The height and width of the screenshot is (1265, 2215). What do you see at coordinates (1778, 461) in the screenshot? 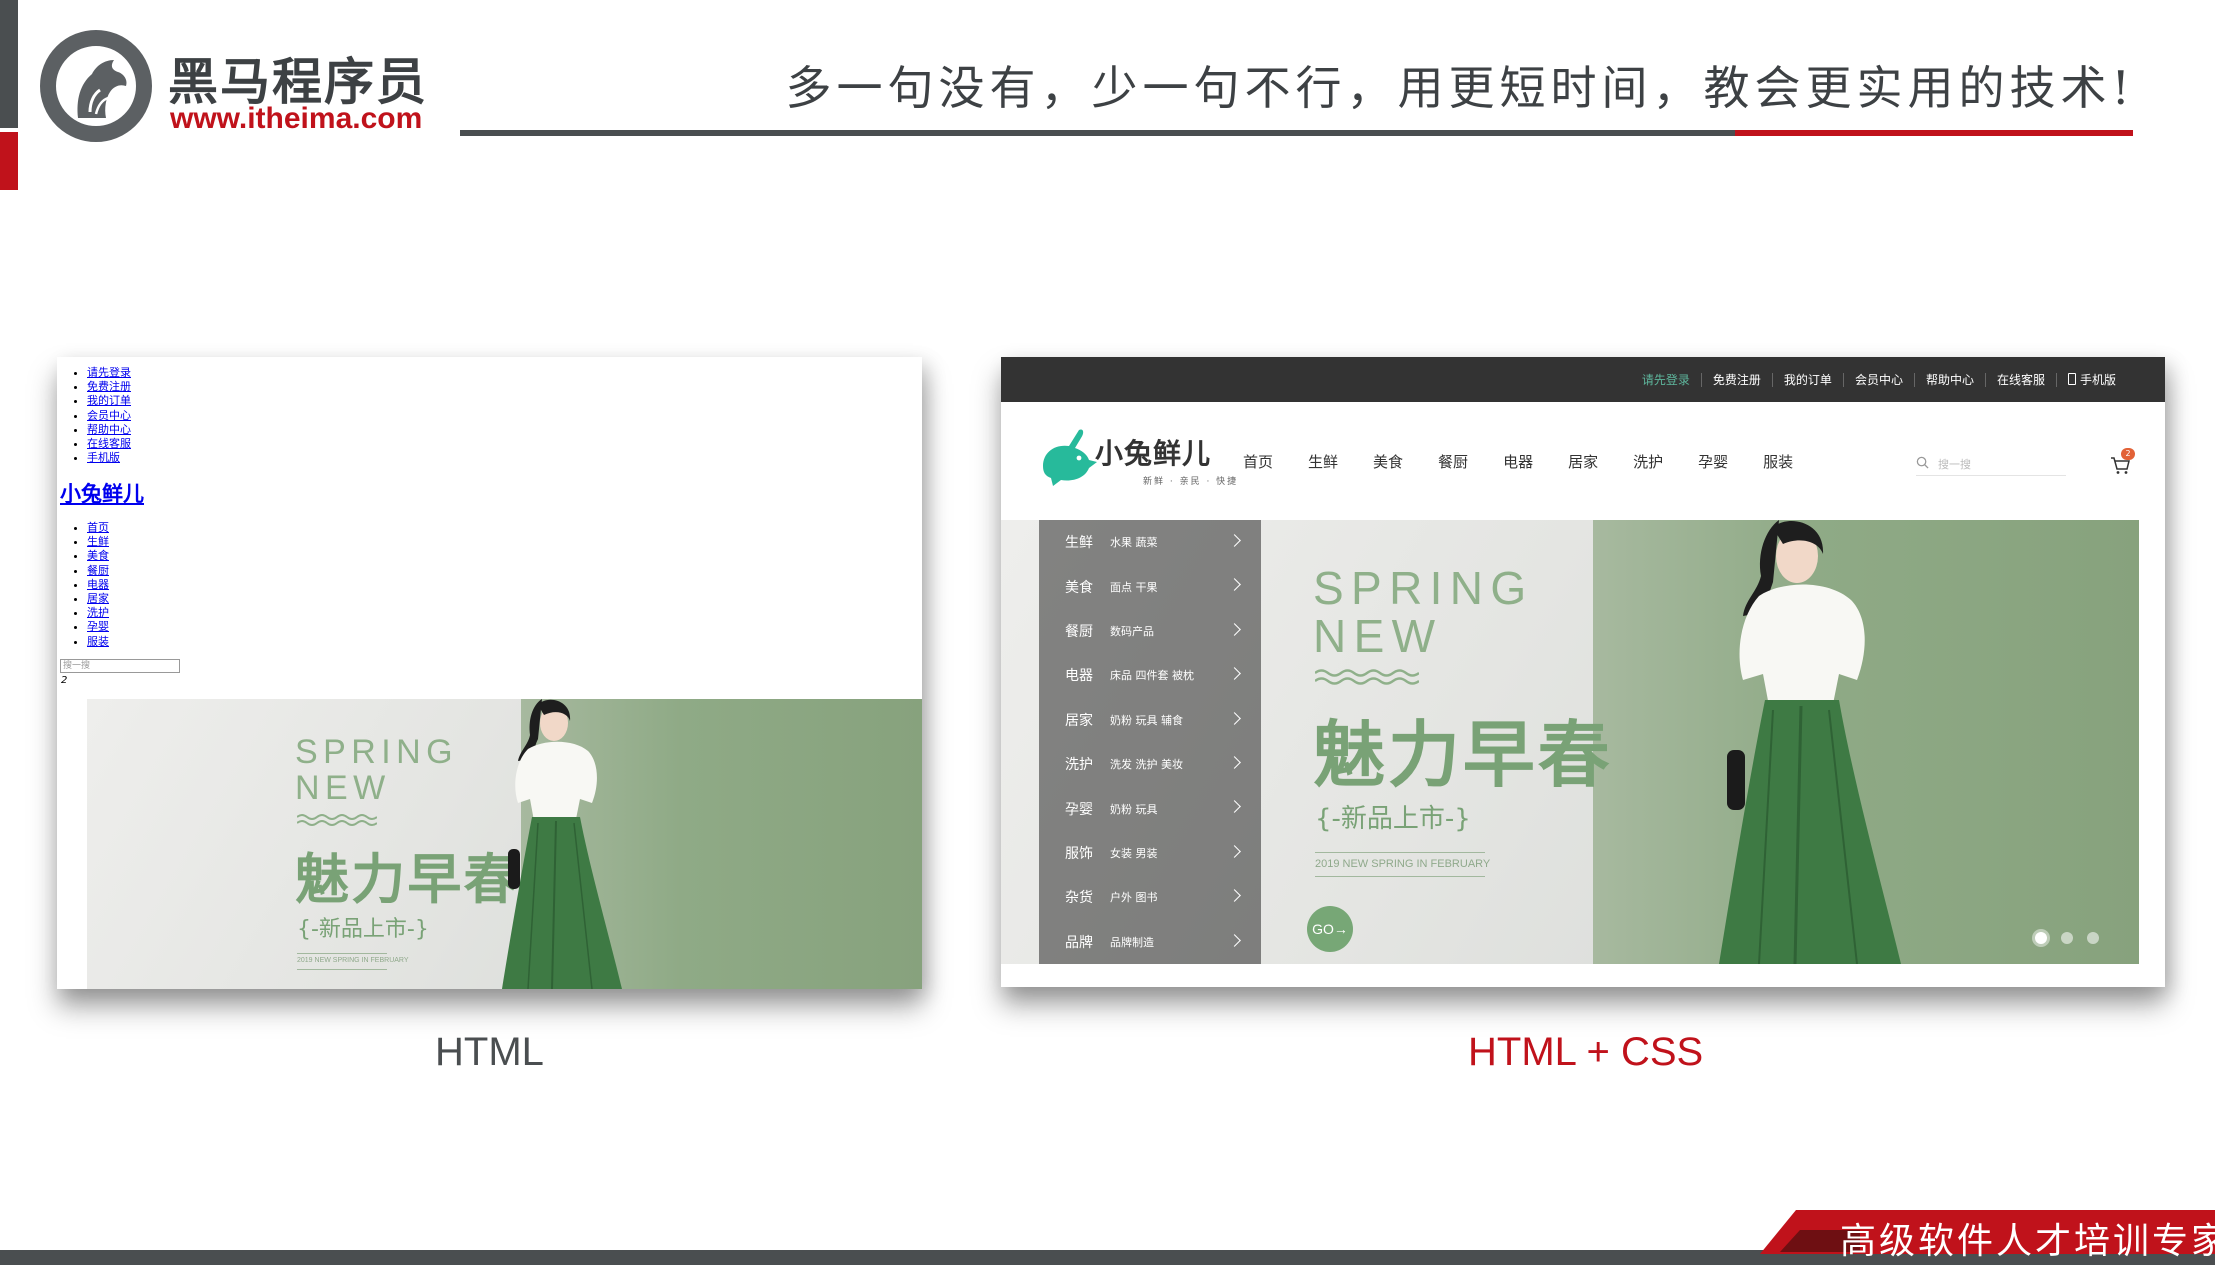
I see `nav-clothing: 服装` at bounding box center [1778, 461].